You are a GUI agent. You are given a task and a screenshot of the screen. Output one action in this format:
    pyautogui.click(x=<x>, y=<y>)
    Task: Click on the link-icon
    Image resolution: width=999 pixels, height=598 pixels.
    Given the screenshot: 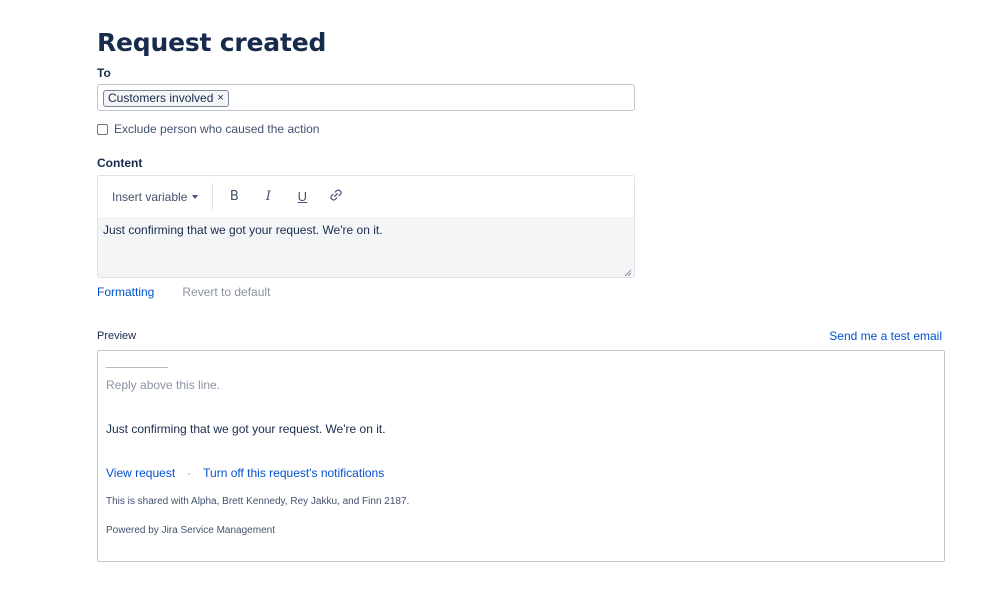 What is the action you would take?
    pyautogui.click(x=336, y=195)
    